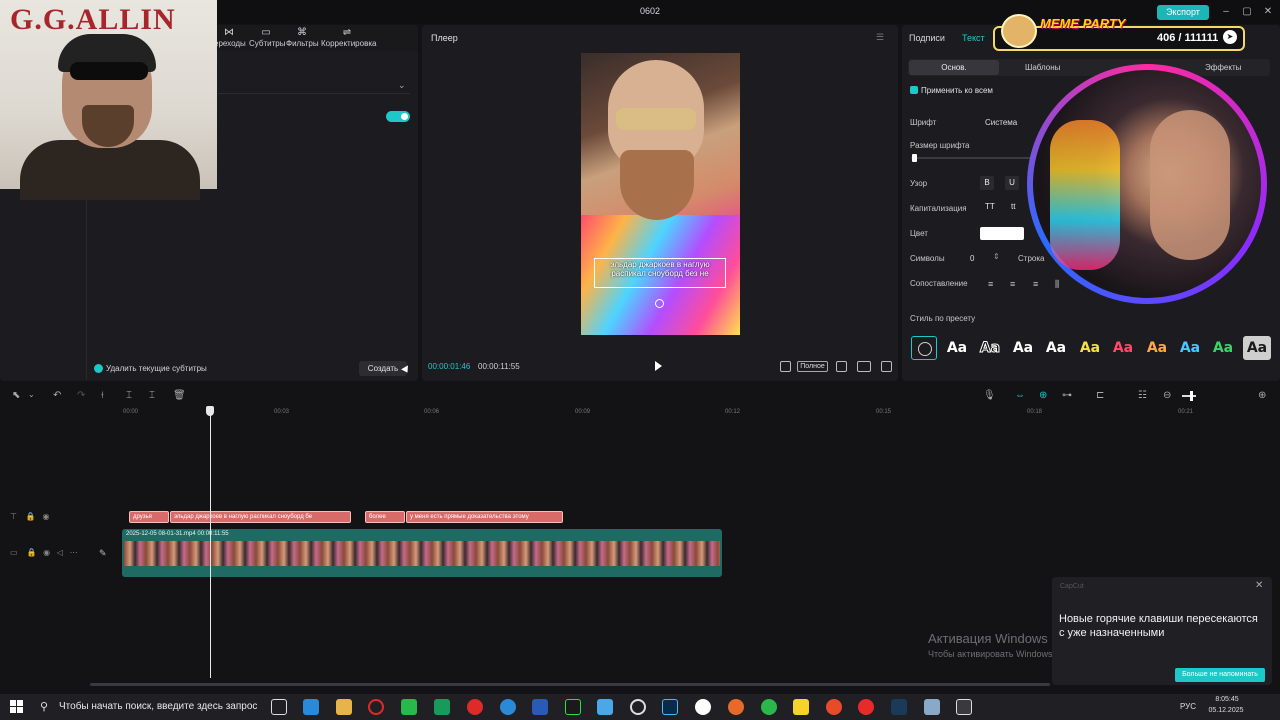 The width and height of the screenshot is (1280, 720). I want to click on microphone-icon: 🎙, so click(989, 395).